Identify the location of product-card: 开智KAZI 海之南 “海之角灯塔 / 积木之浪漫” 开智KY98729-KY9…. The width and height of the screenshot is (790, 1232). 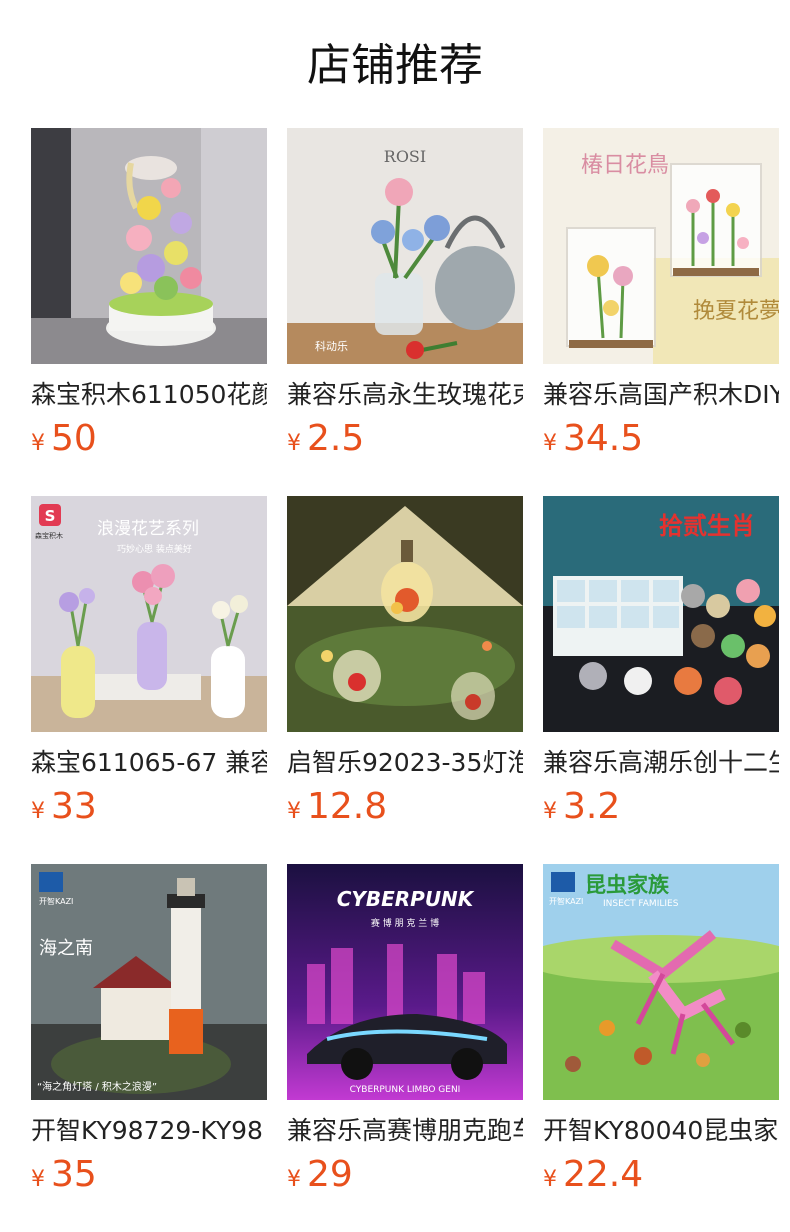
(149, 1034).